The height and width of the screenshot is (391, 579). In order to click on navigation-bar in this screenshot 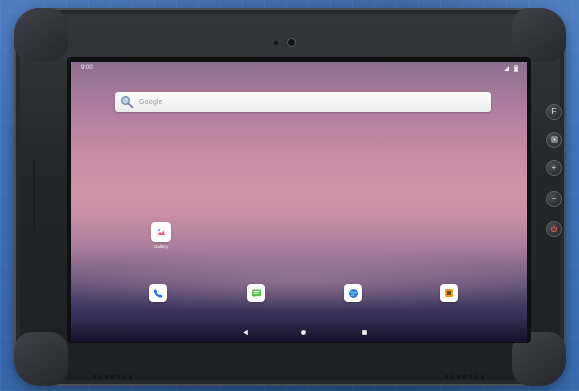, I will do `click(299, 331)`.